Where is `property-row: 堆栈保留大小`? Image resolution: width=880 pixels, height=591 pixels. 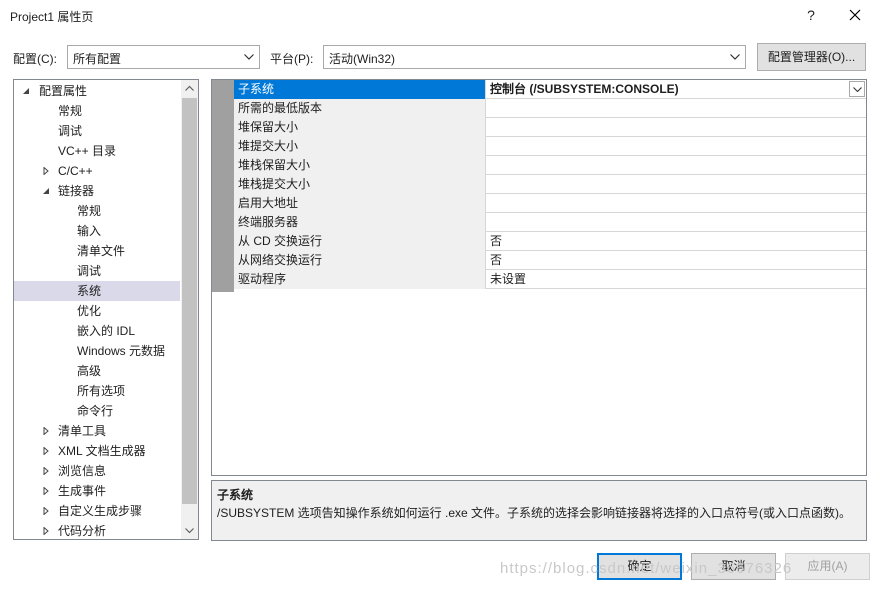
property-row: 堆栈保留大小 is located at coordinates (550, 165).